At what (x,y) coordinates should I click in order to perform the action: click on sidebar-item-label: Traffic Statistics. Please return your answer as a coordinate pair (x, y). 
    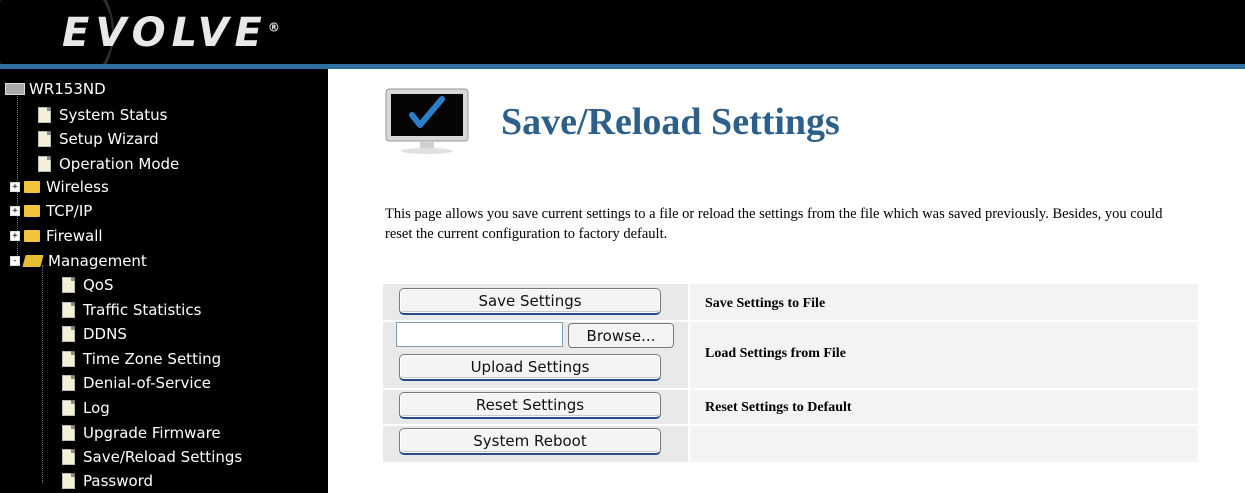
    Looking at the image, I should click on (142, 310).